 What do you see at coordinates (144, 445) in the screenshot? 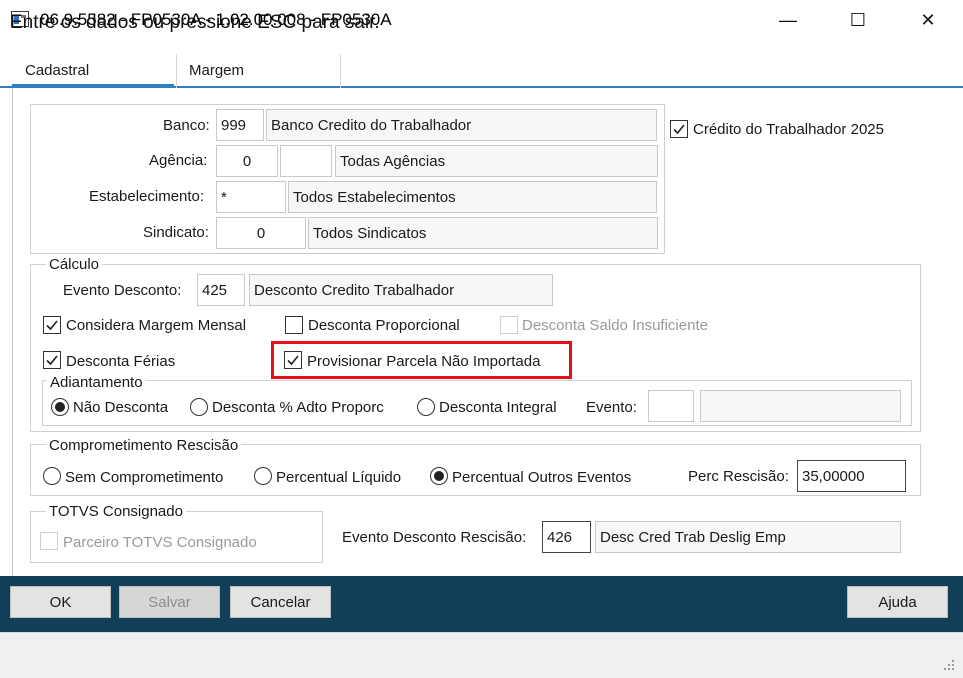
I see `rescisao-title: Comprometimento Rescisão` at bounding box center [144, 445].